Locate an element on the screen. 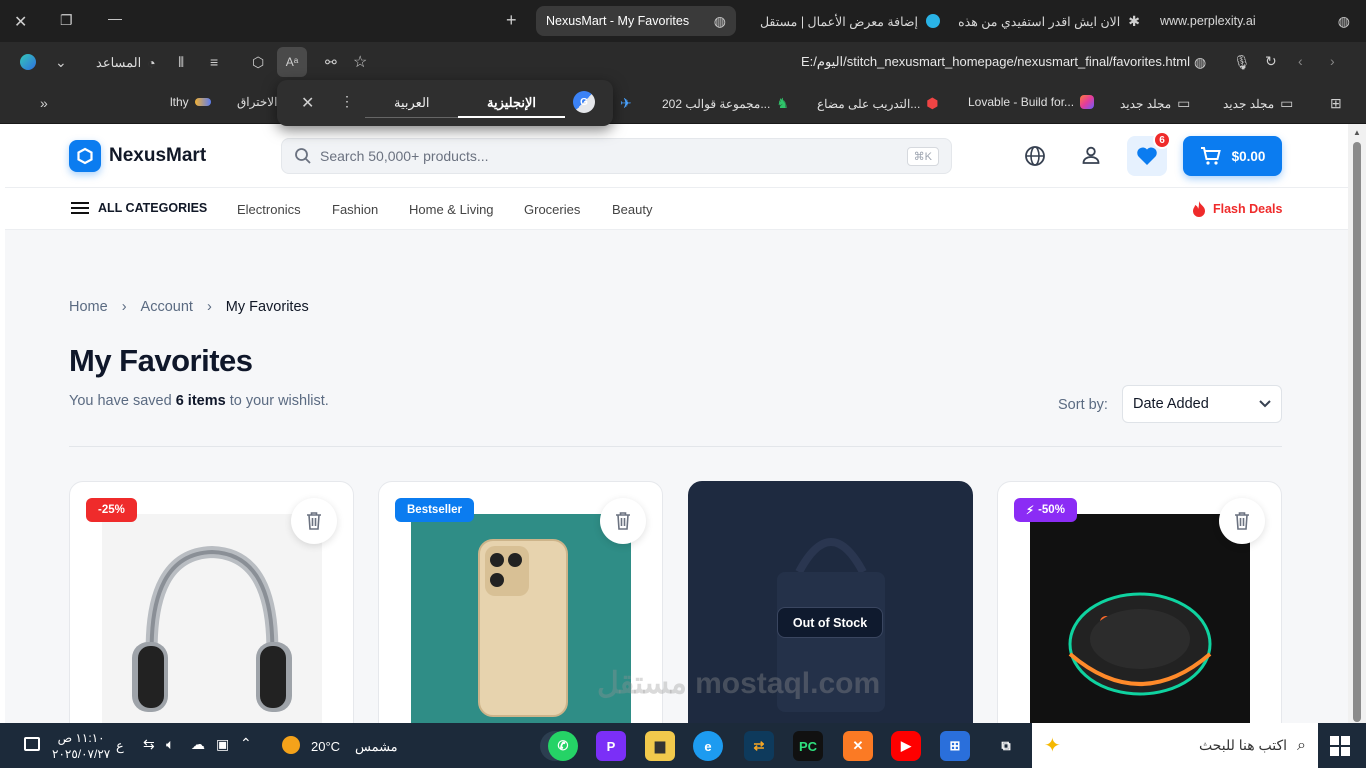 This screenshot has height=768, width=1366. flash-deals-link: Flash Deals is located at coordinates (1236, 209).